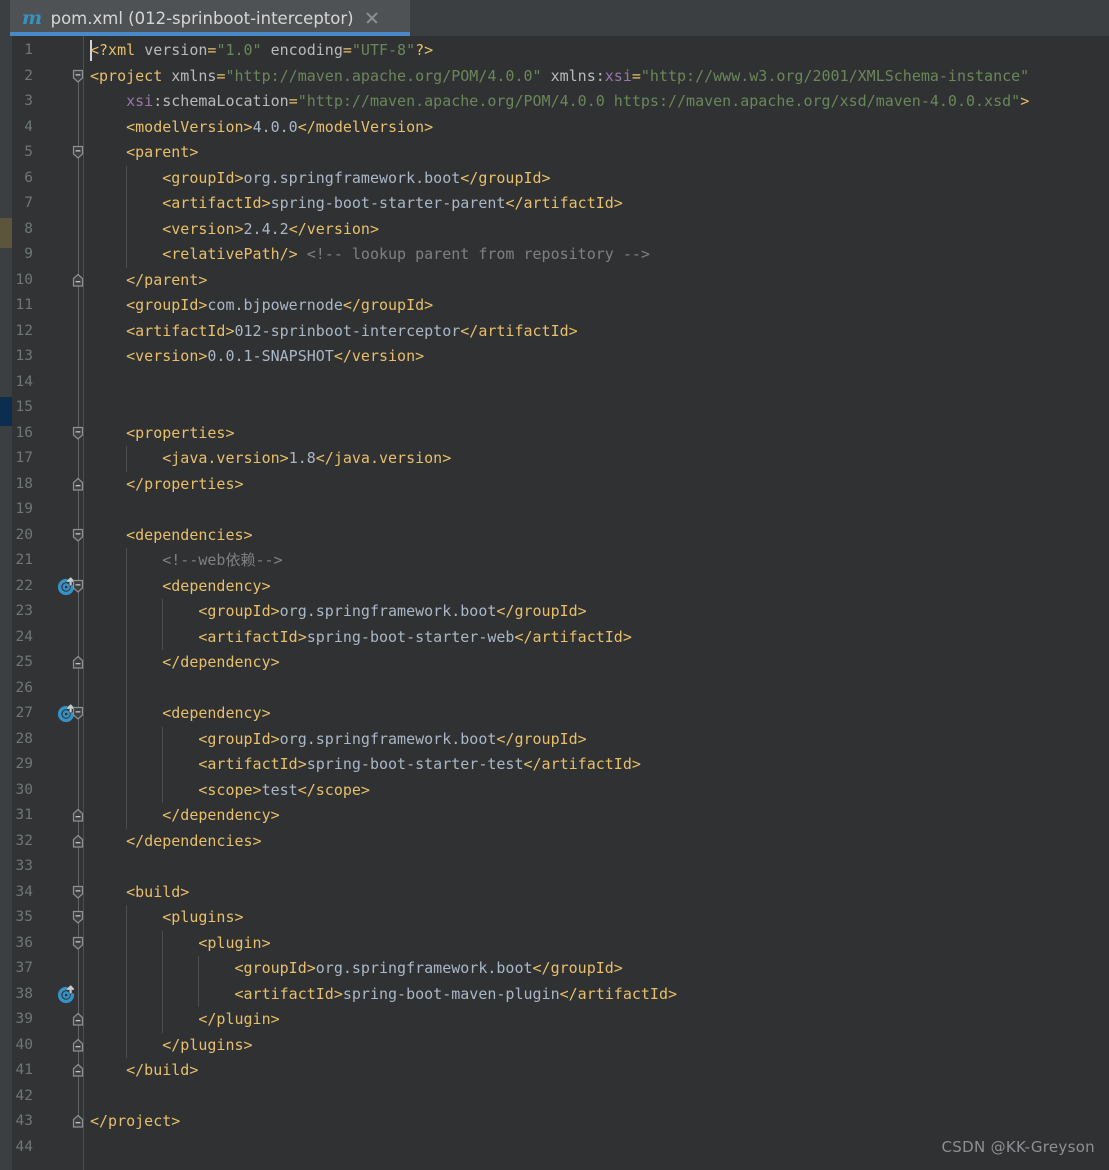 This screenshot has height=1170, width=1109. What do you see at coordinates (372, 18) in the screenshot?
I see `close-icon` at bounding box center [372, 18].